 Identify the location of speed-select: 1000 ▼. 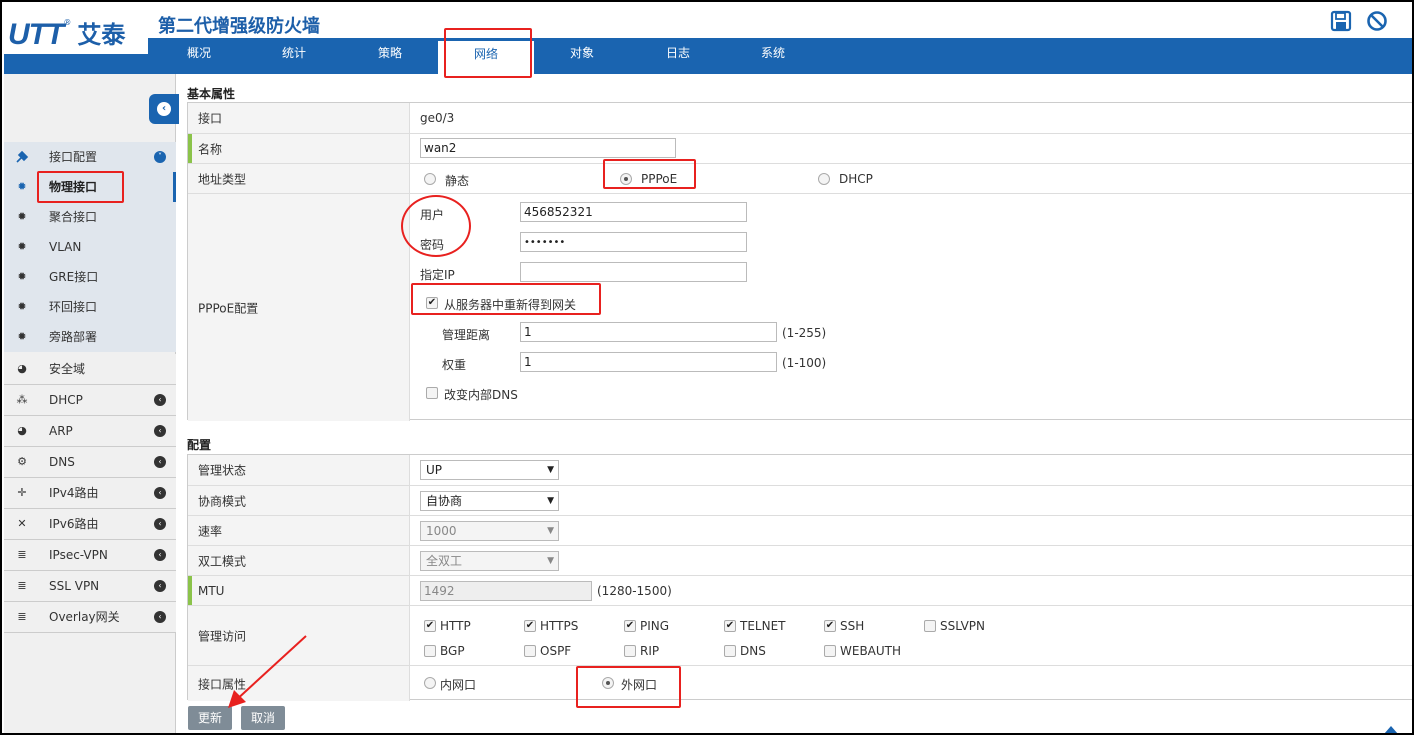
(489, 531).